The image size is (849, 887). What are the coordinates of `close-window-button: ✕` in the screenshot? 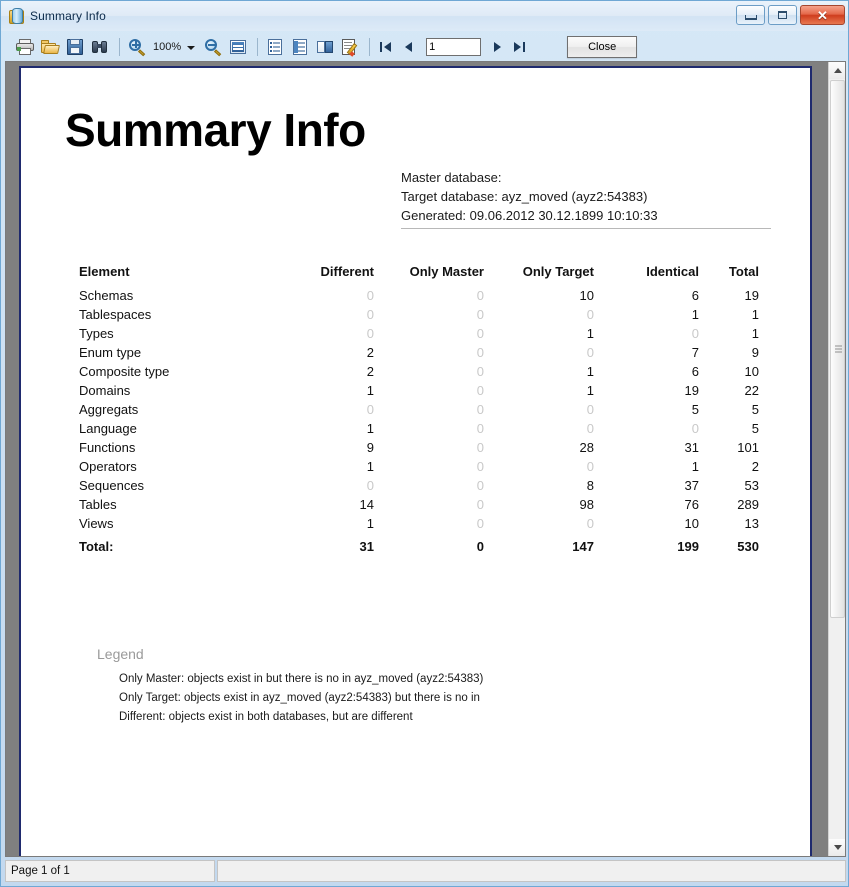 It's located at (822, 15).